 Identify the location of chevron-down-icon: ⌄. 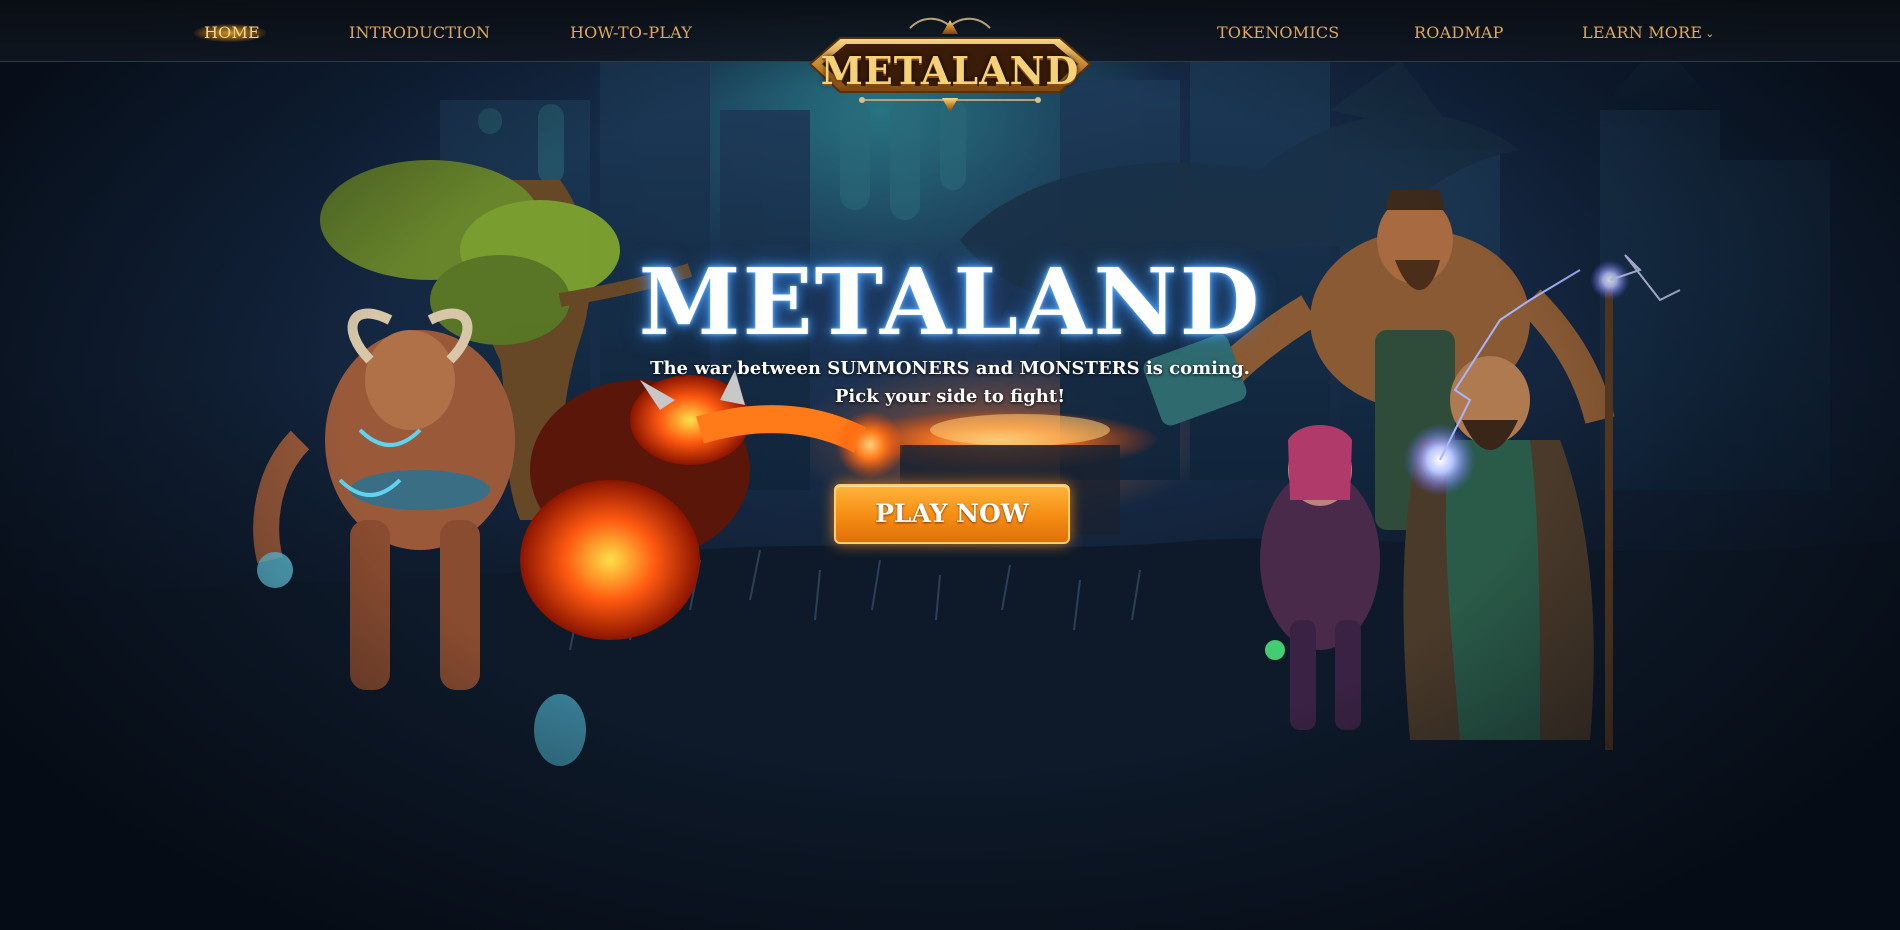
(1710, 33).